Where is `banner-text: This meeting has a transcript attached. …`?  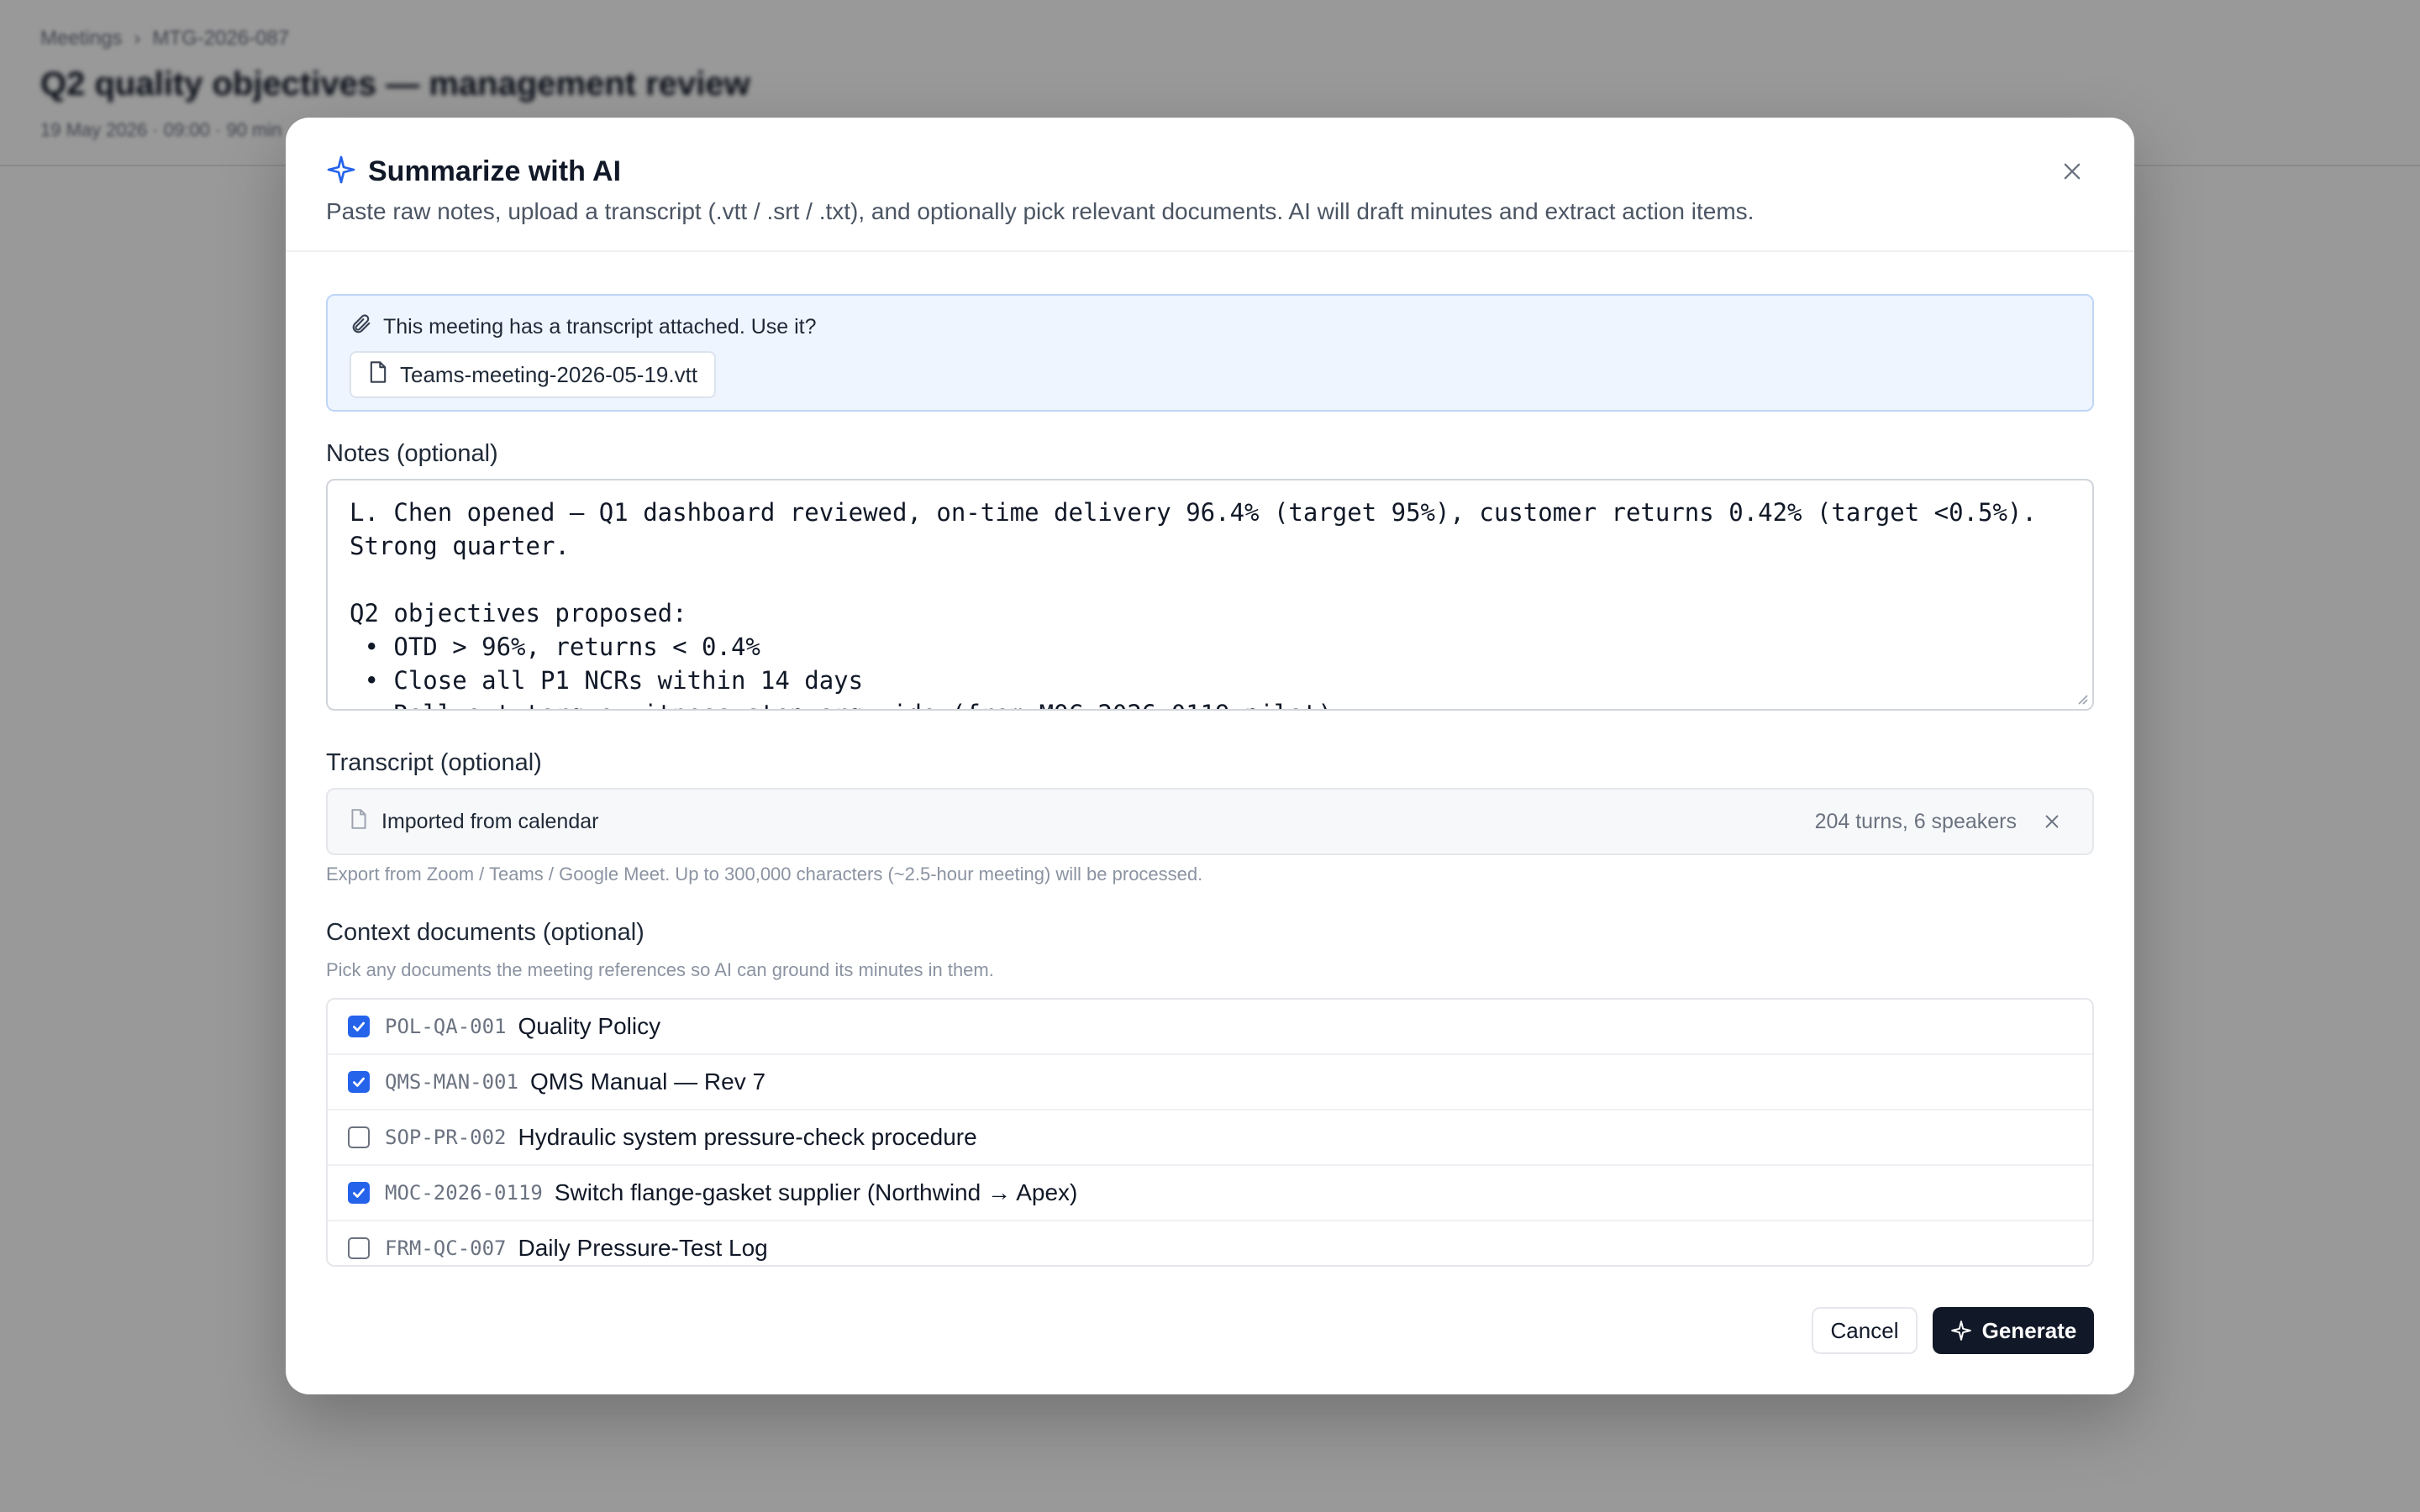
banner-text: This meeting has a transcript attached. … is located at coordinates (600, 327).